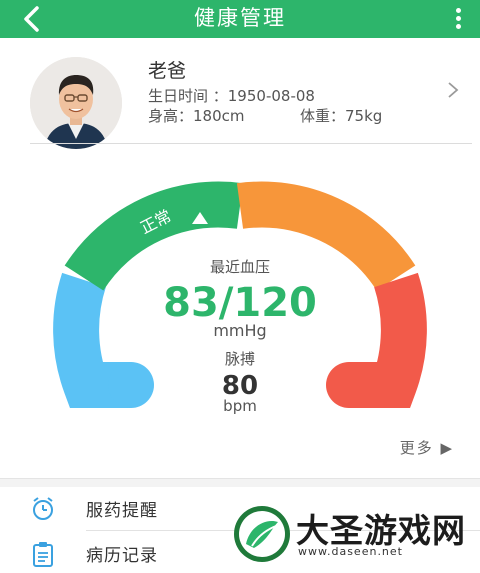  Describe the element at coordinates (341, 116) in the screenshot. I see `profile-weight: 体重：75kg` at that location.